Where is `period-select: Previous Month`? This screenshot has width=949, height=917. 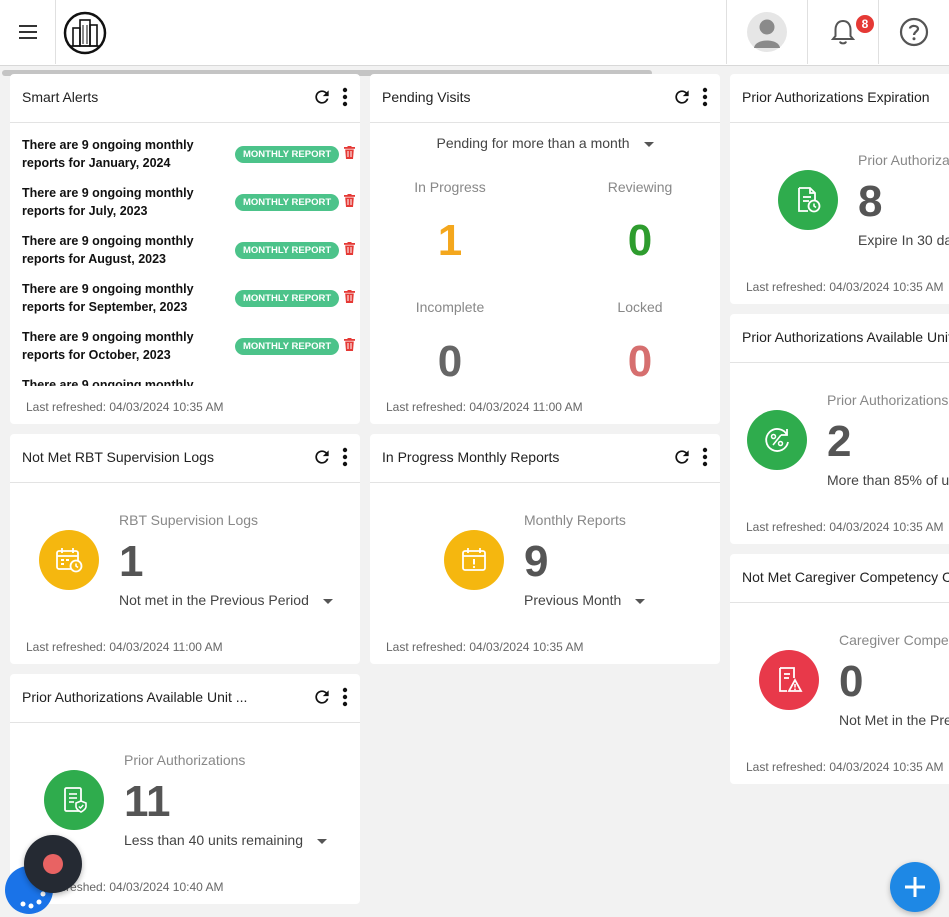 period-select: Previous Month is located at coordinates (585, 600).